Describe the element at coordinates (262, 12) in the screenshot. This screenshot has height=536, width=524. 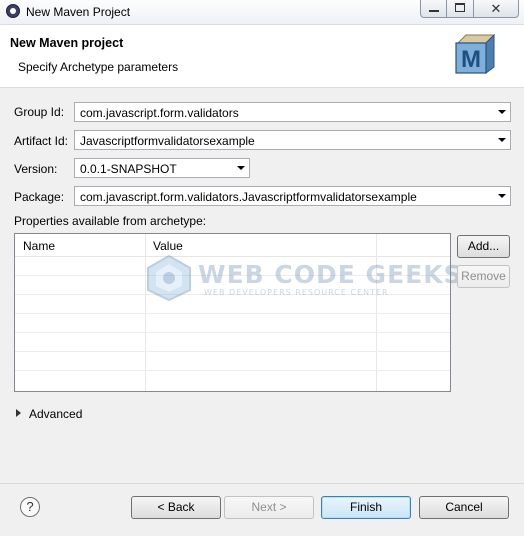
I see `title-bar: New Maven Project ✕` at that location.